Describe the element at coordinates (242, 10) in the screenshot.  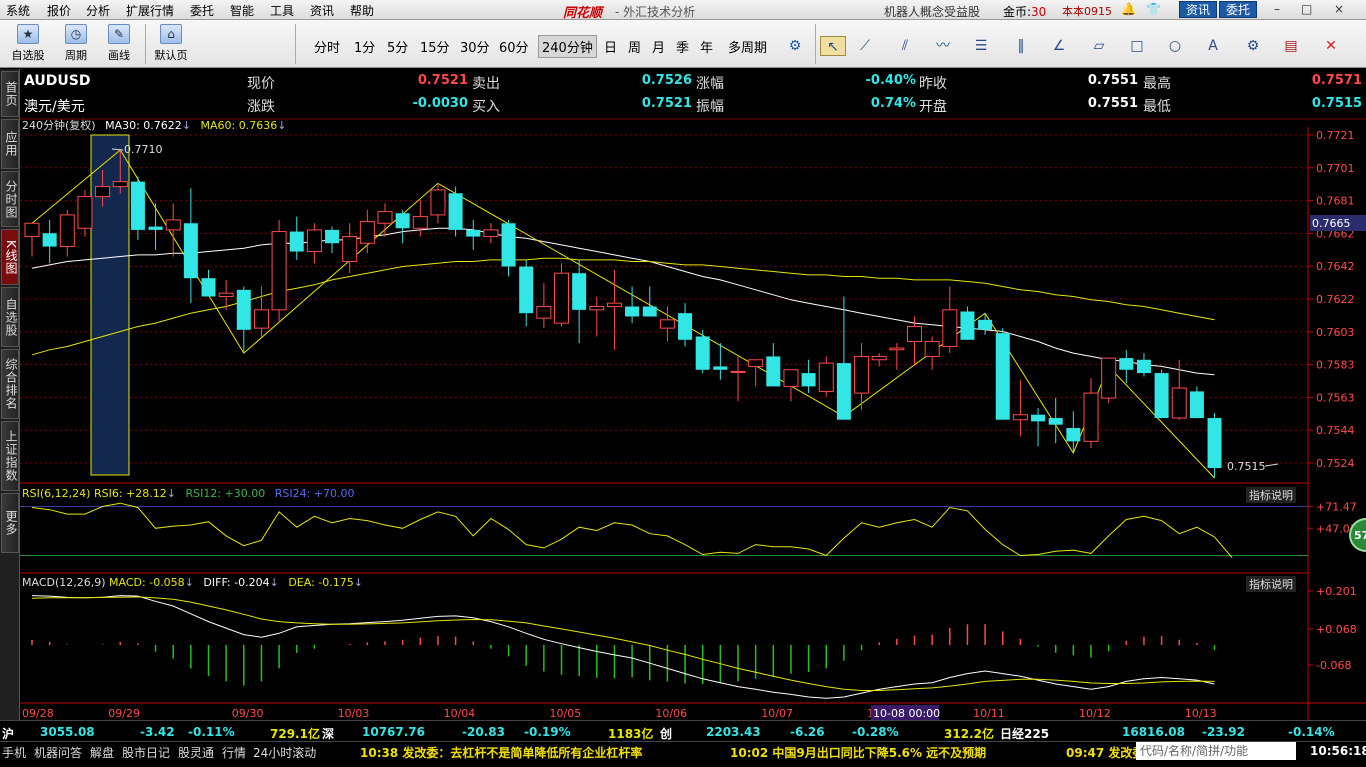
I see `menu-smart: 智能` at that location.